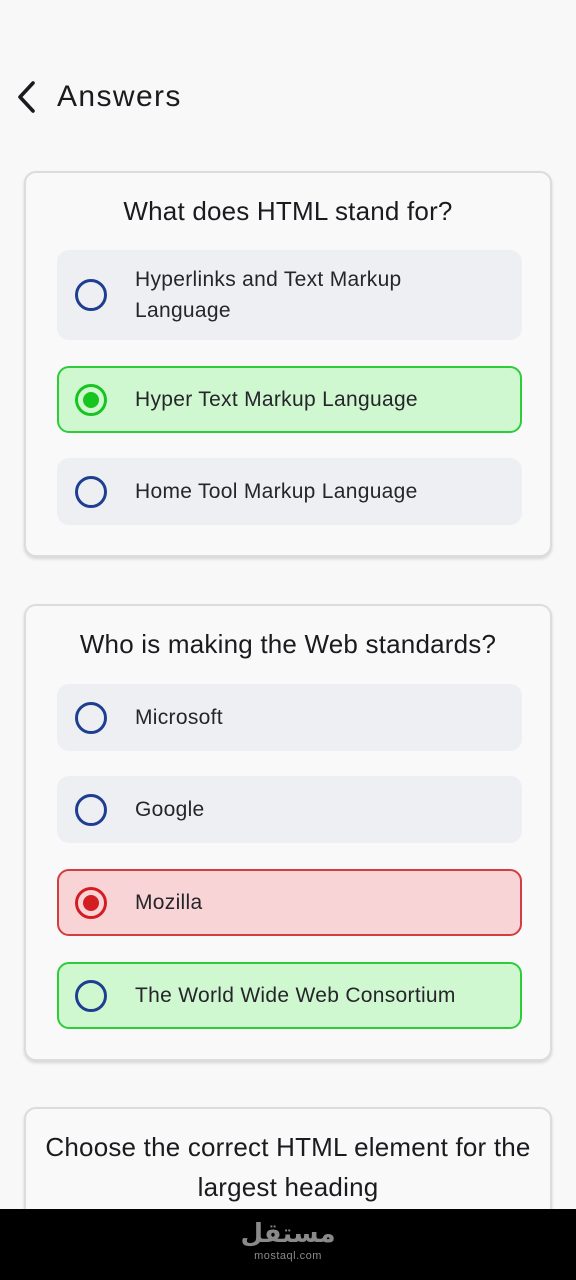  Describe the element at coordinates (289, 902) in the screenshot. I see `answer-option-wrong: Mozilla` at that location.